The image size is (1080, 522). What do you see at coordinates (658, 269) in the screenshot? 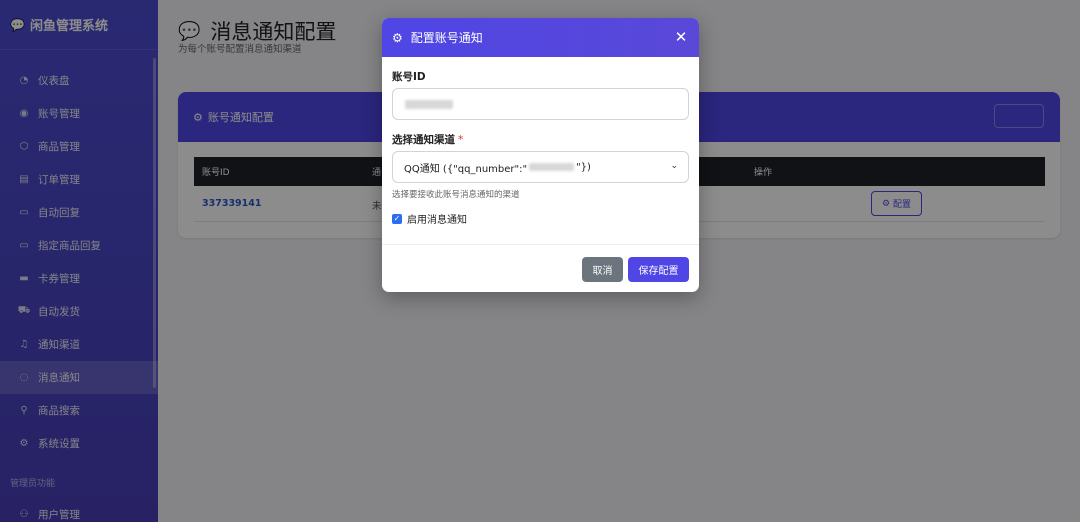
I see `save-button: 保存配置` at bounding box center [658, 269].